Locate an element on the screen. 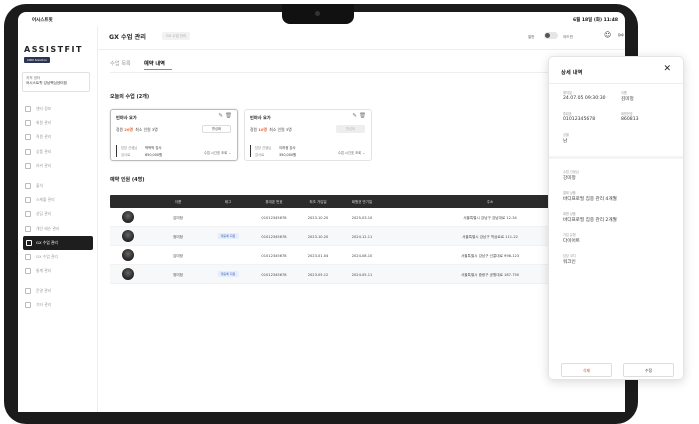  staff-icon is located at coordinates (28, 137).